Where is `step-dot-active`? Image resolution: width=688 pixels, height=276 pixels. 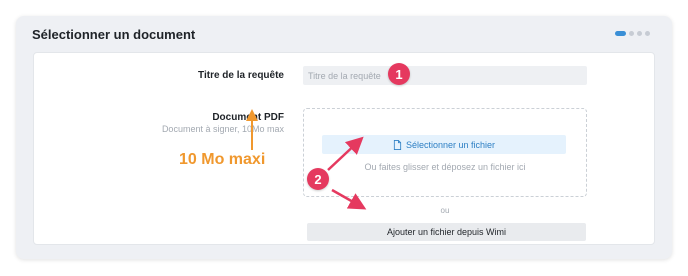
step-dot-active is located at coordinates (620, 33).